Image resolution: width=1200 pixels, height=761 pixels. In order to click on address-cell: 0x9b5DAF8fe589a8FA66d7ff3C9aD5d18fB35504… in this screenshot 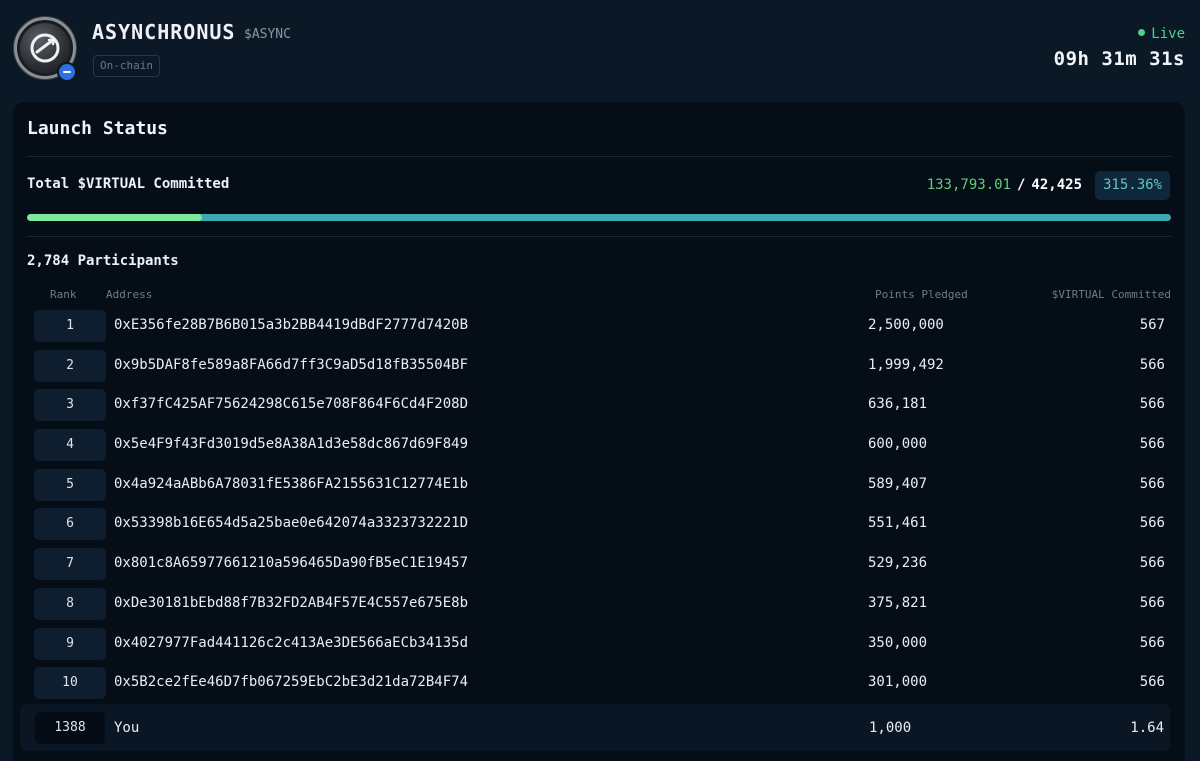, I will do `click(291, 365)`.